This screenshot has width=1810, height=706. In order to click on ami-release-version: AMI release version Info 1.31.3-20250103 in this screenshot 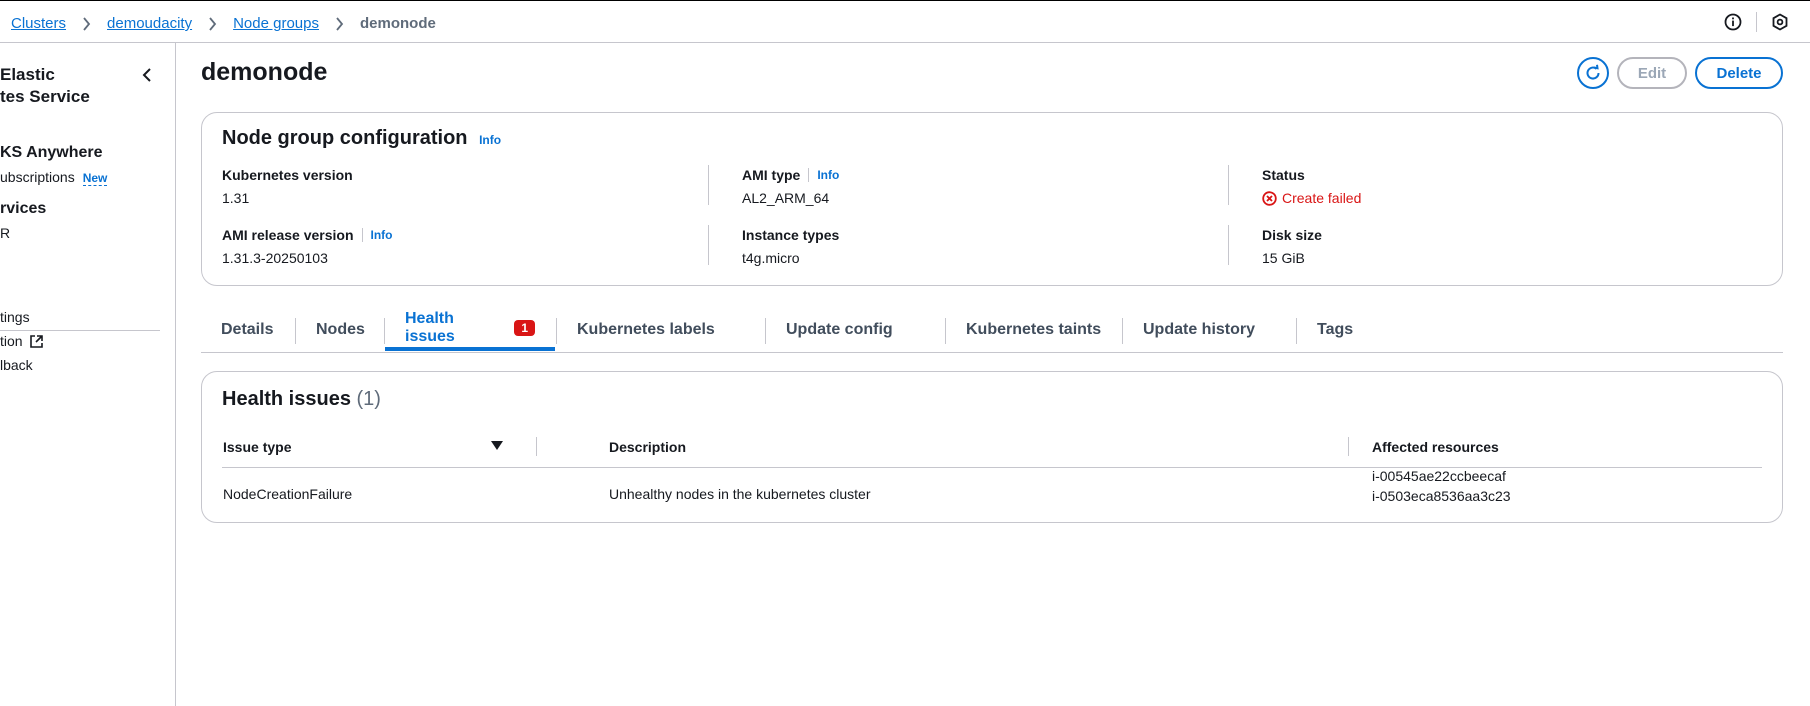, I will do `click(307, 246)`.